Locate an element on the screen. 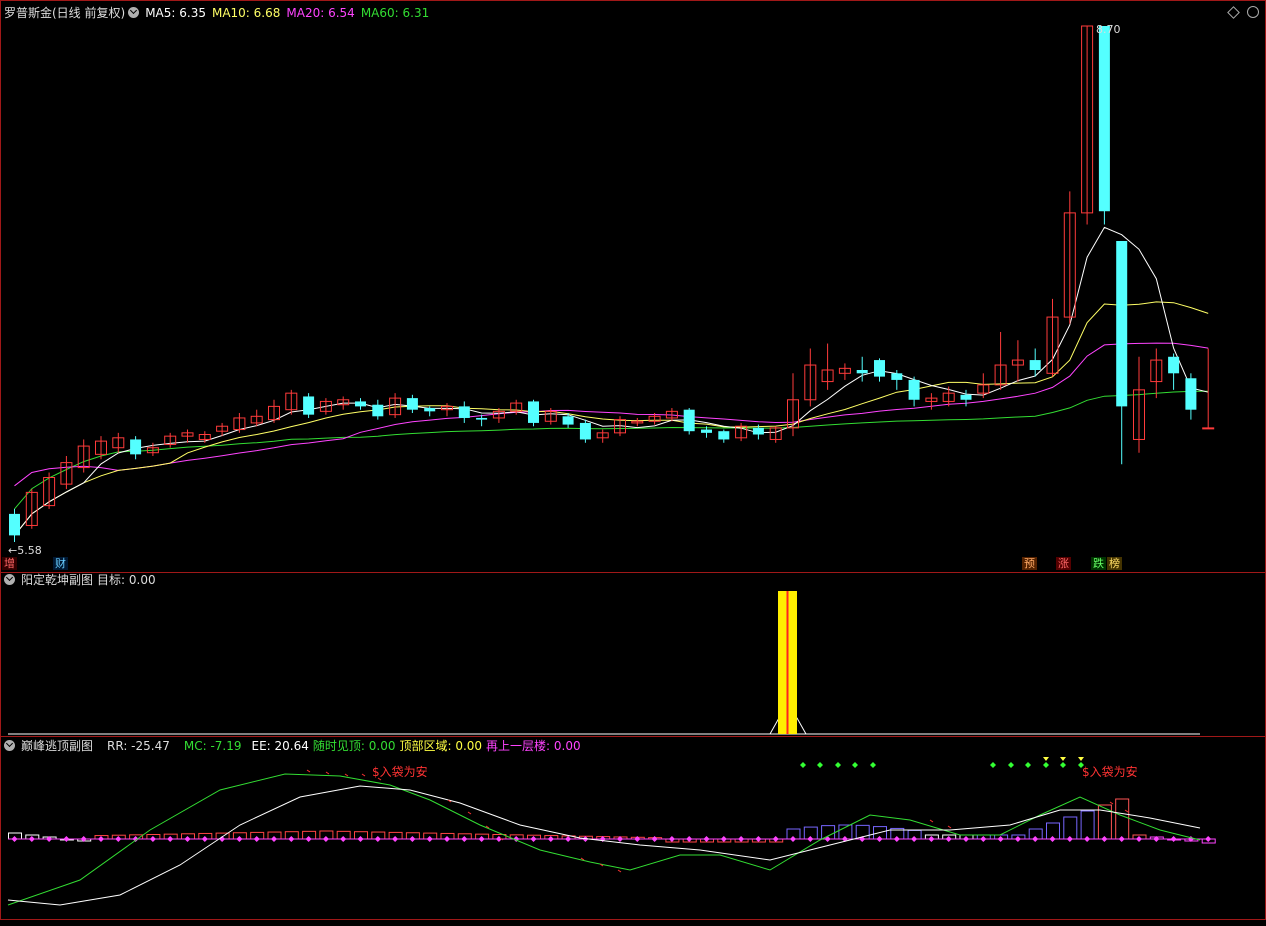  circle-icon is located at coordinates (1253, 12).